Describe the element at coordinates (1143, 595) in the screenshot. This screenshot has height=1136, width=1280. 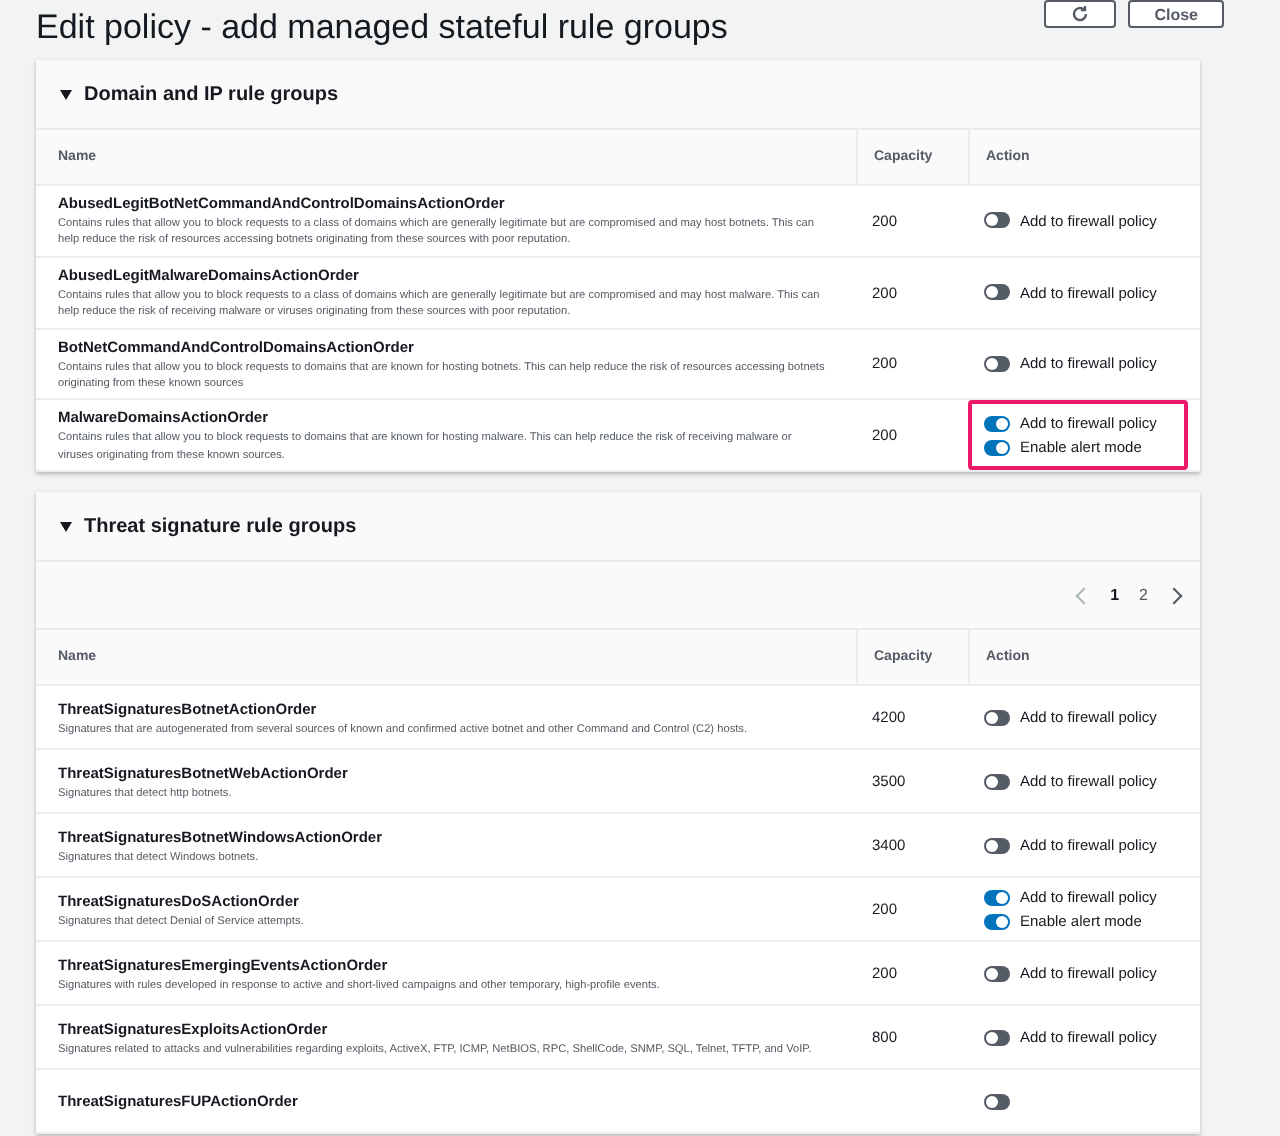
I see `page-number: 2` at that location.